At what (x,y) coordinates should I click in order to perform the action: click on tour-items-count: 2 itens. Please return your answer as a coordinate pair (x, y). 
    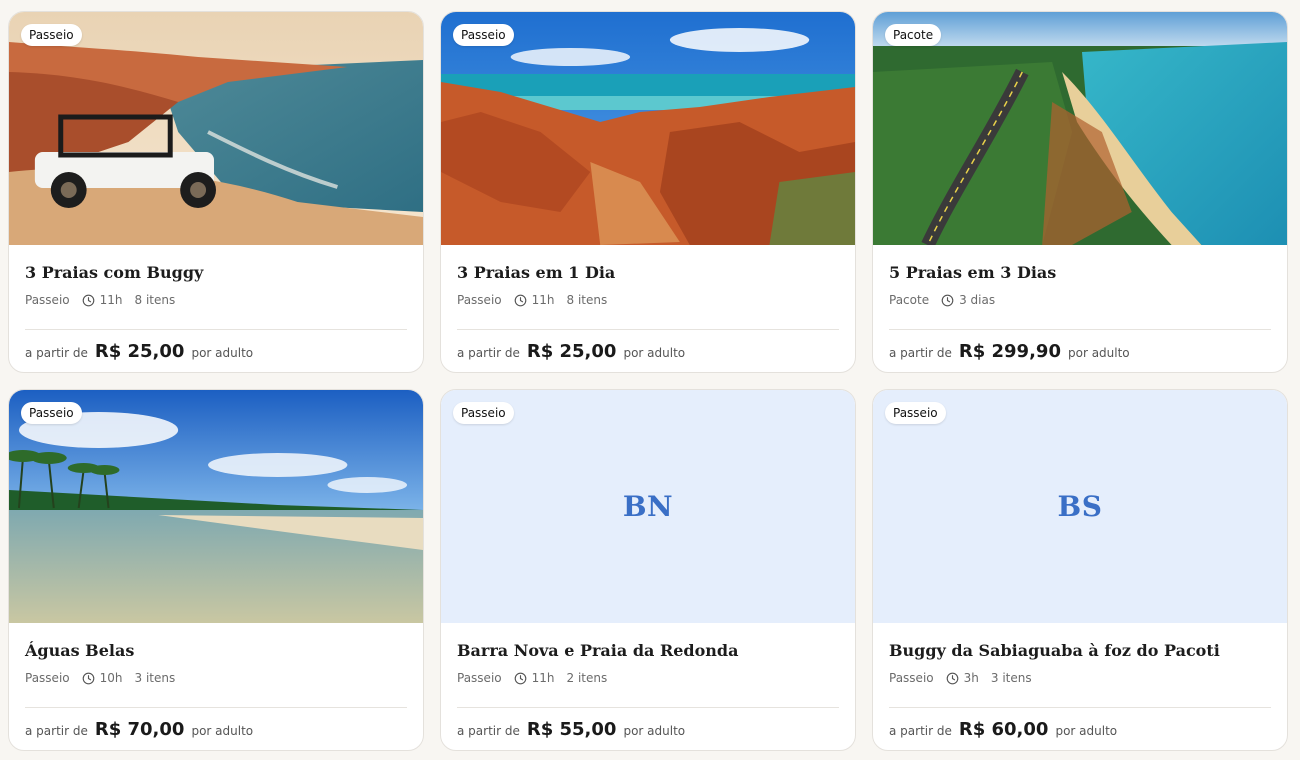
    Looking at the image, I should click on (587, 678).